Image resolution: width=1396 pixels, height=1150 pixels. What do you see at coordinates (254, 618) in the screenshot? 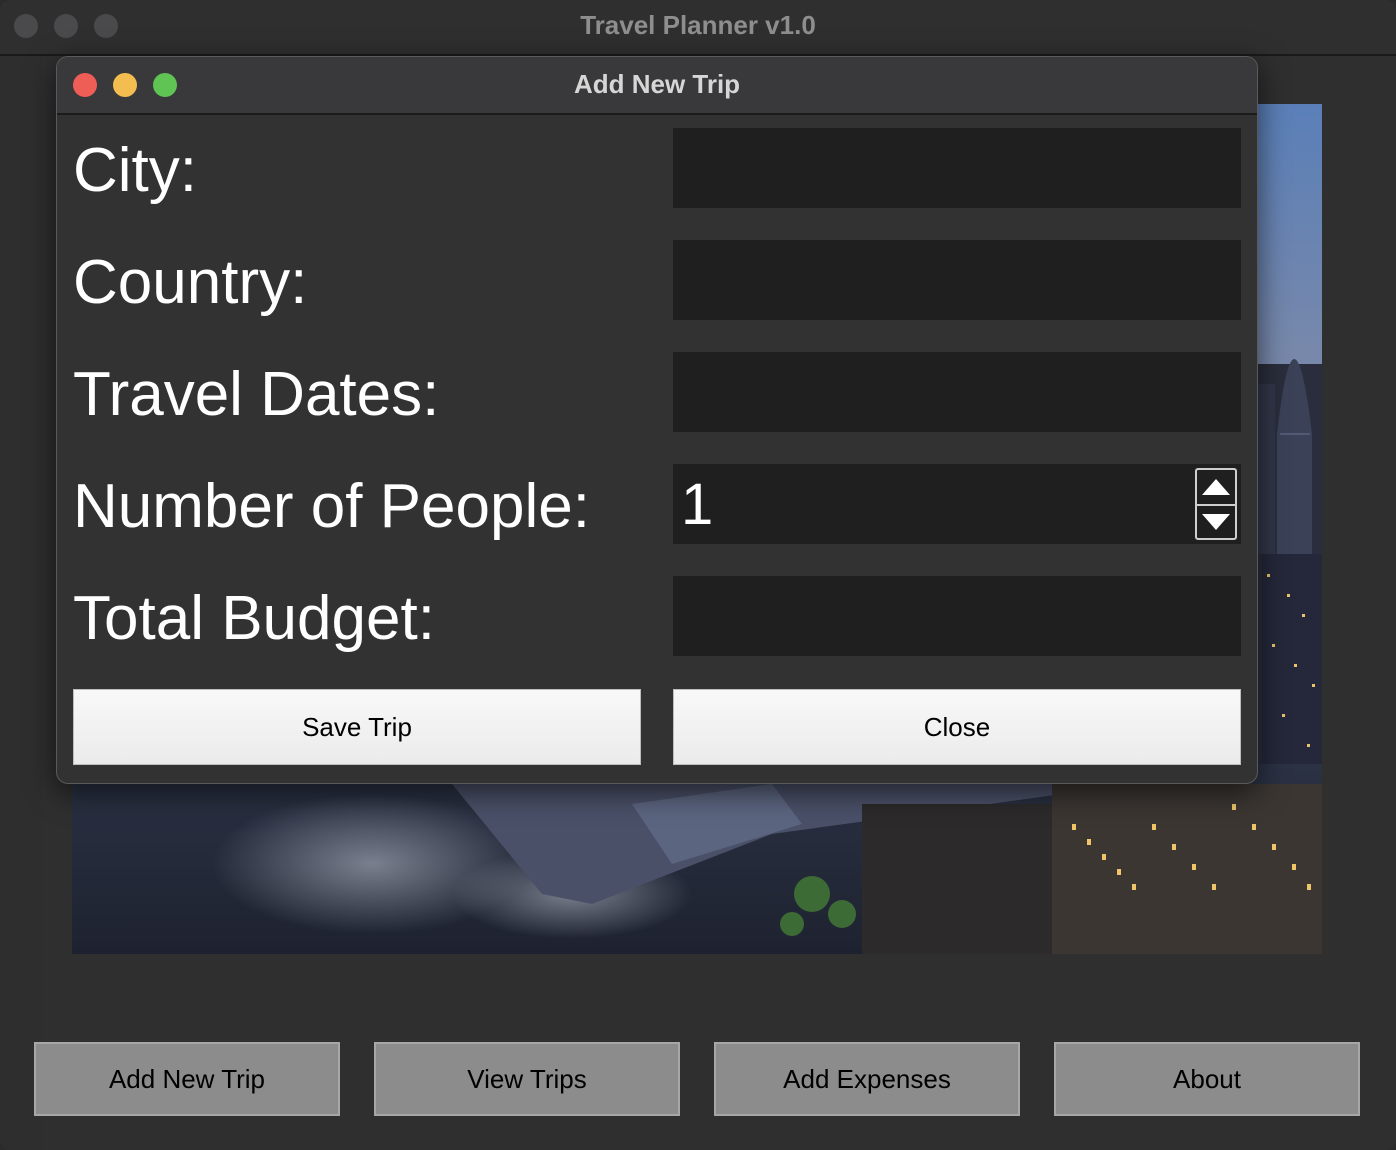
I see `total-budget-label: Total Budget:` at bounding box center [254, 618].